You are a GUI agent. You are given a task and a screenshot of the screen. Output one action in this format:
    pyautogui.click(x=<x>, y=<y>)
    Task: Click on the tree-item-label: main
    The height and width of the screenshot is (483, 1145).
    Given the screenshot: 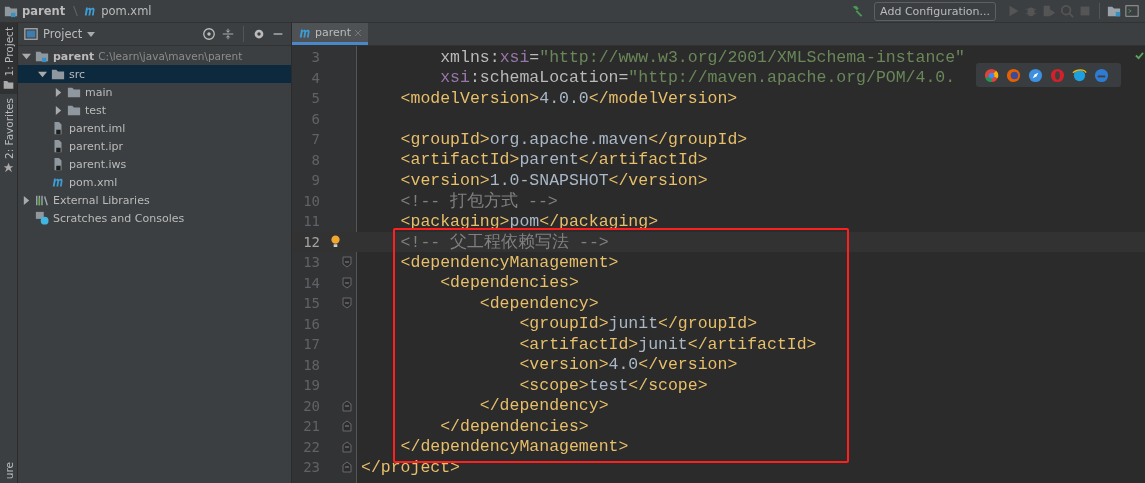 What is the action you would take?
    pyautogui.click(x=99, y=92)
    